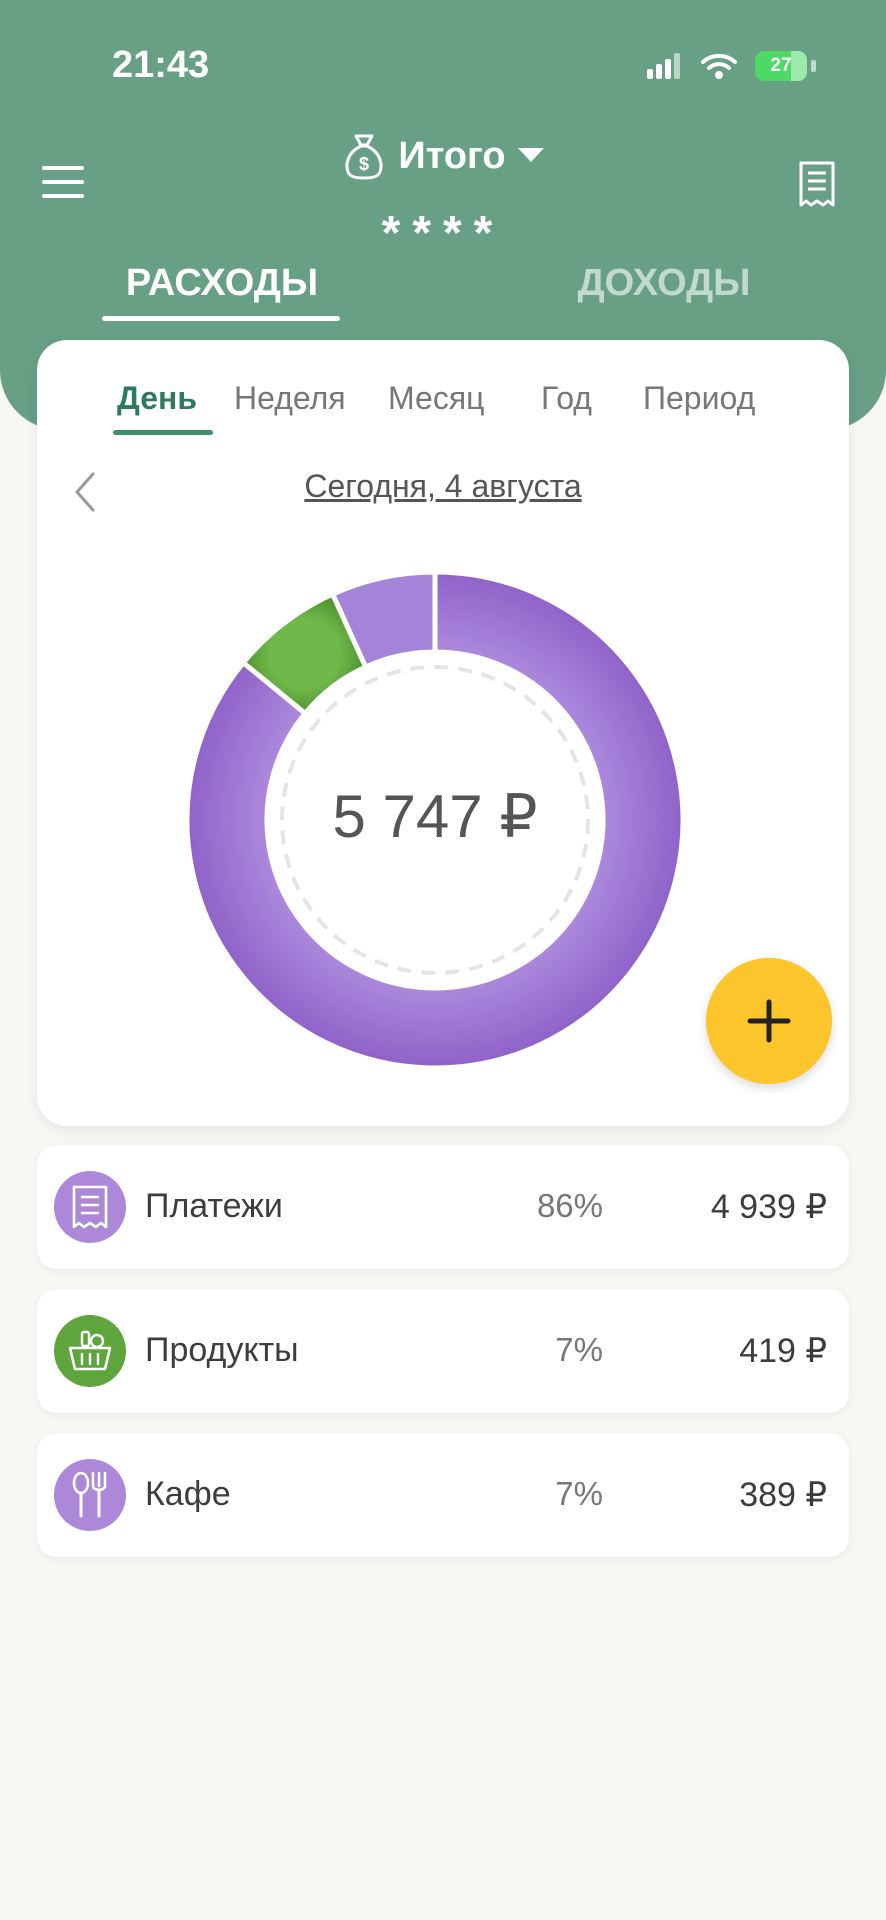 The image size is (886, 1920). Describe the element at coordinates (530, 155) in the screenshot. I see `chevron-down-icon` at that location.